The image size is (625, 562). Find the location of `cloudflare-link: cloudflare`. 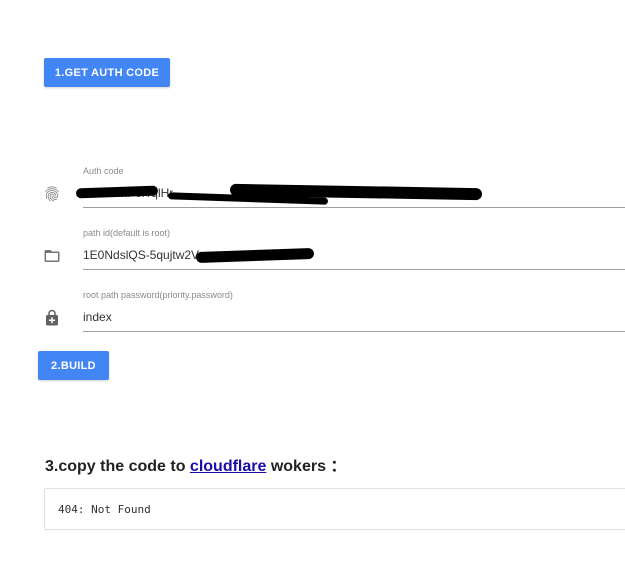

cloudflare-link: cloudflare is located at coordinates (228, 466).